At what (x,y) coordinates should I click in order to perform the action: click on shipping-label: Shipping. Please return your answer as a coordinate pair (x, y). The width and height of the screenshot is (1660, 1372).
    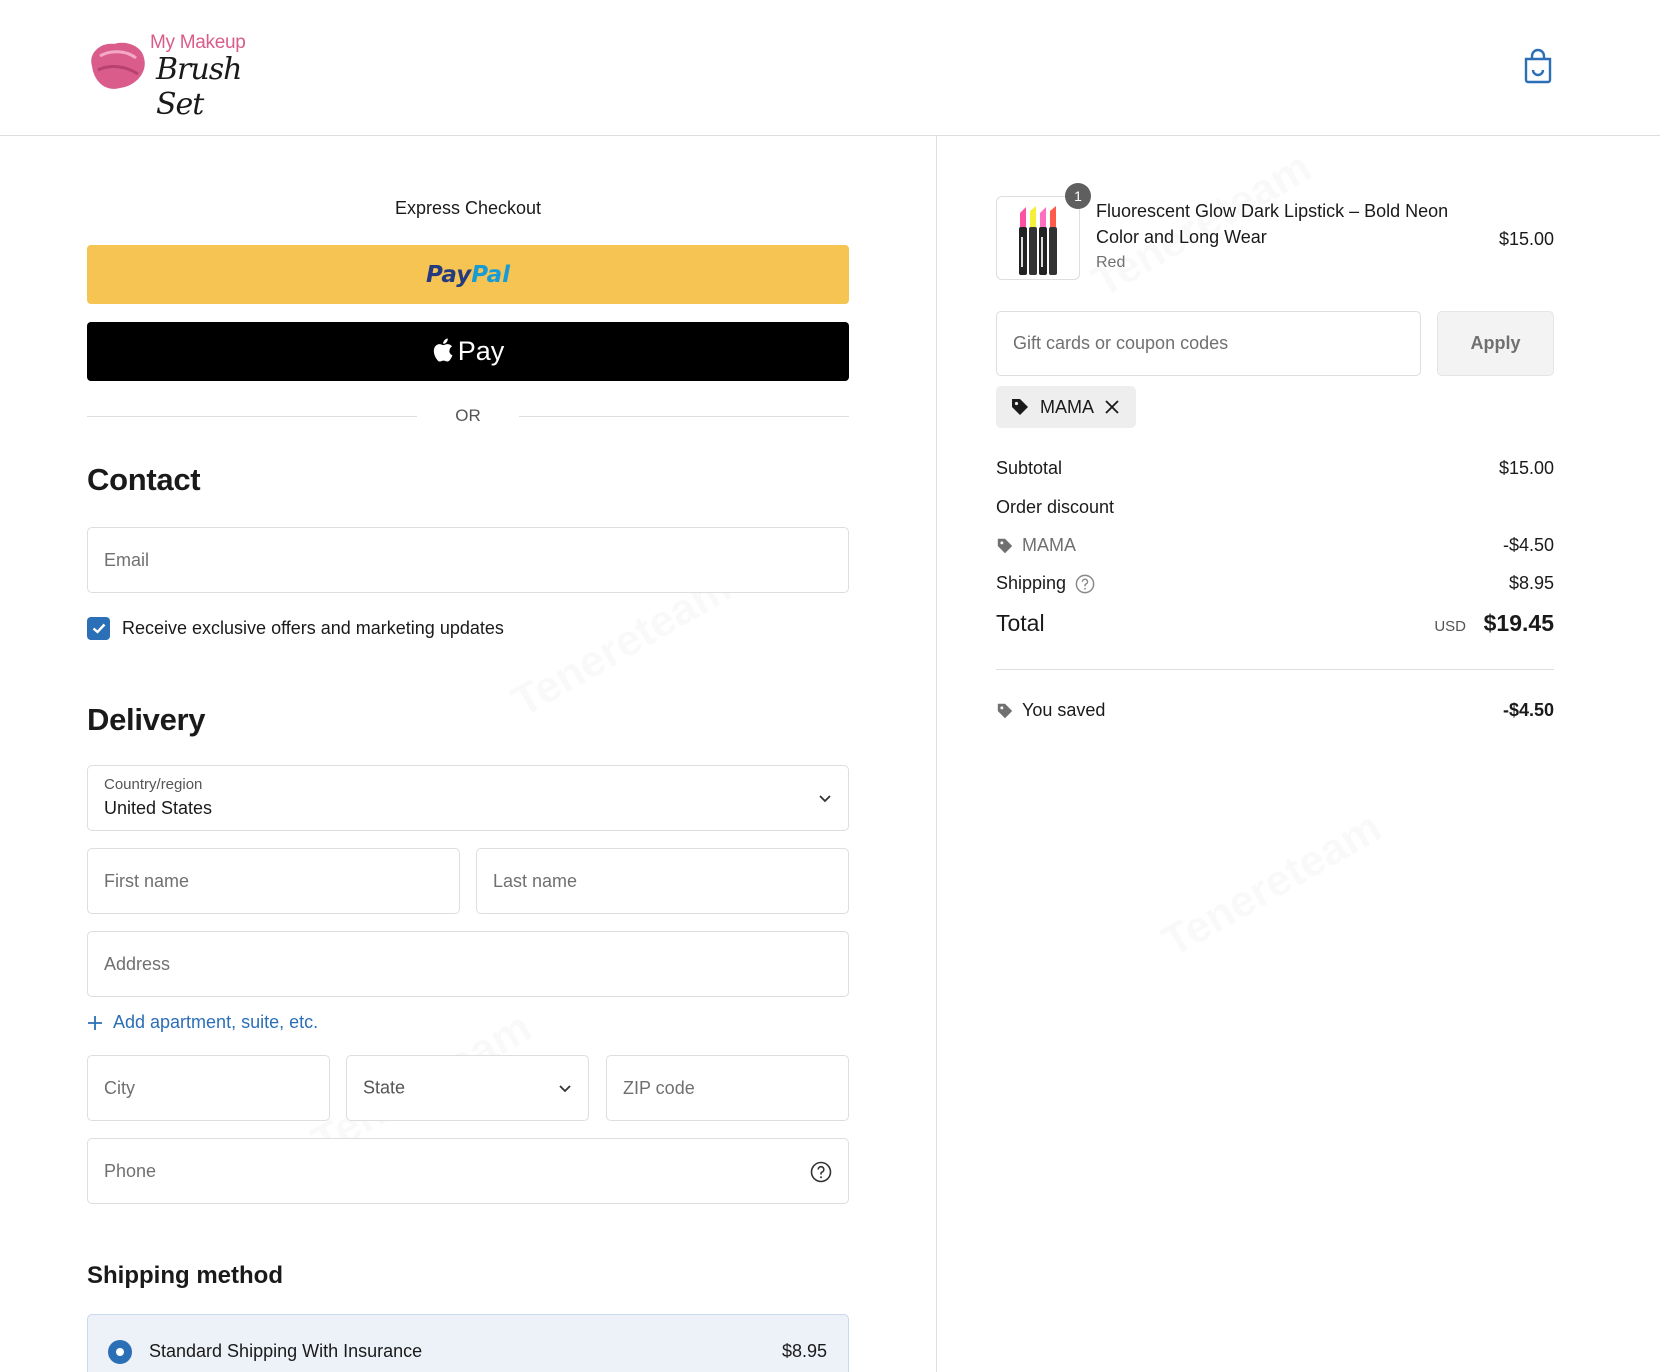
    Looking at the image, I should click on (1031, 583).